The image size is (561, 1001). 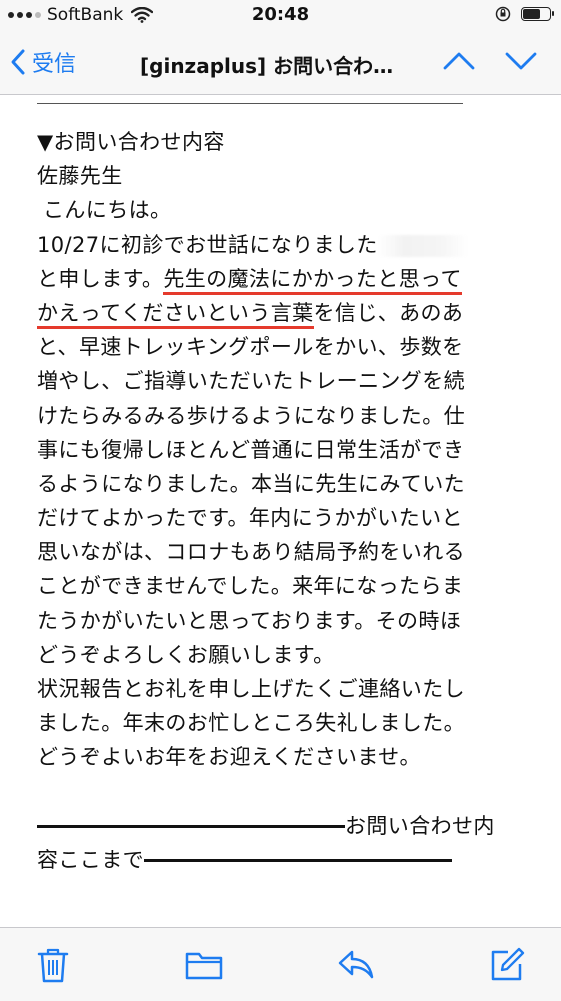 I want to click on text-segment: と申します。, so click(x=100, y=278).